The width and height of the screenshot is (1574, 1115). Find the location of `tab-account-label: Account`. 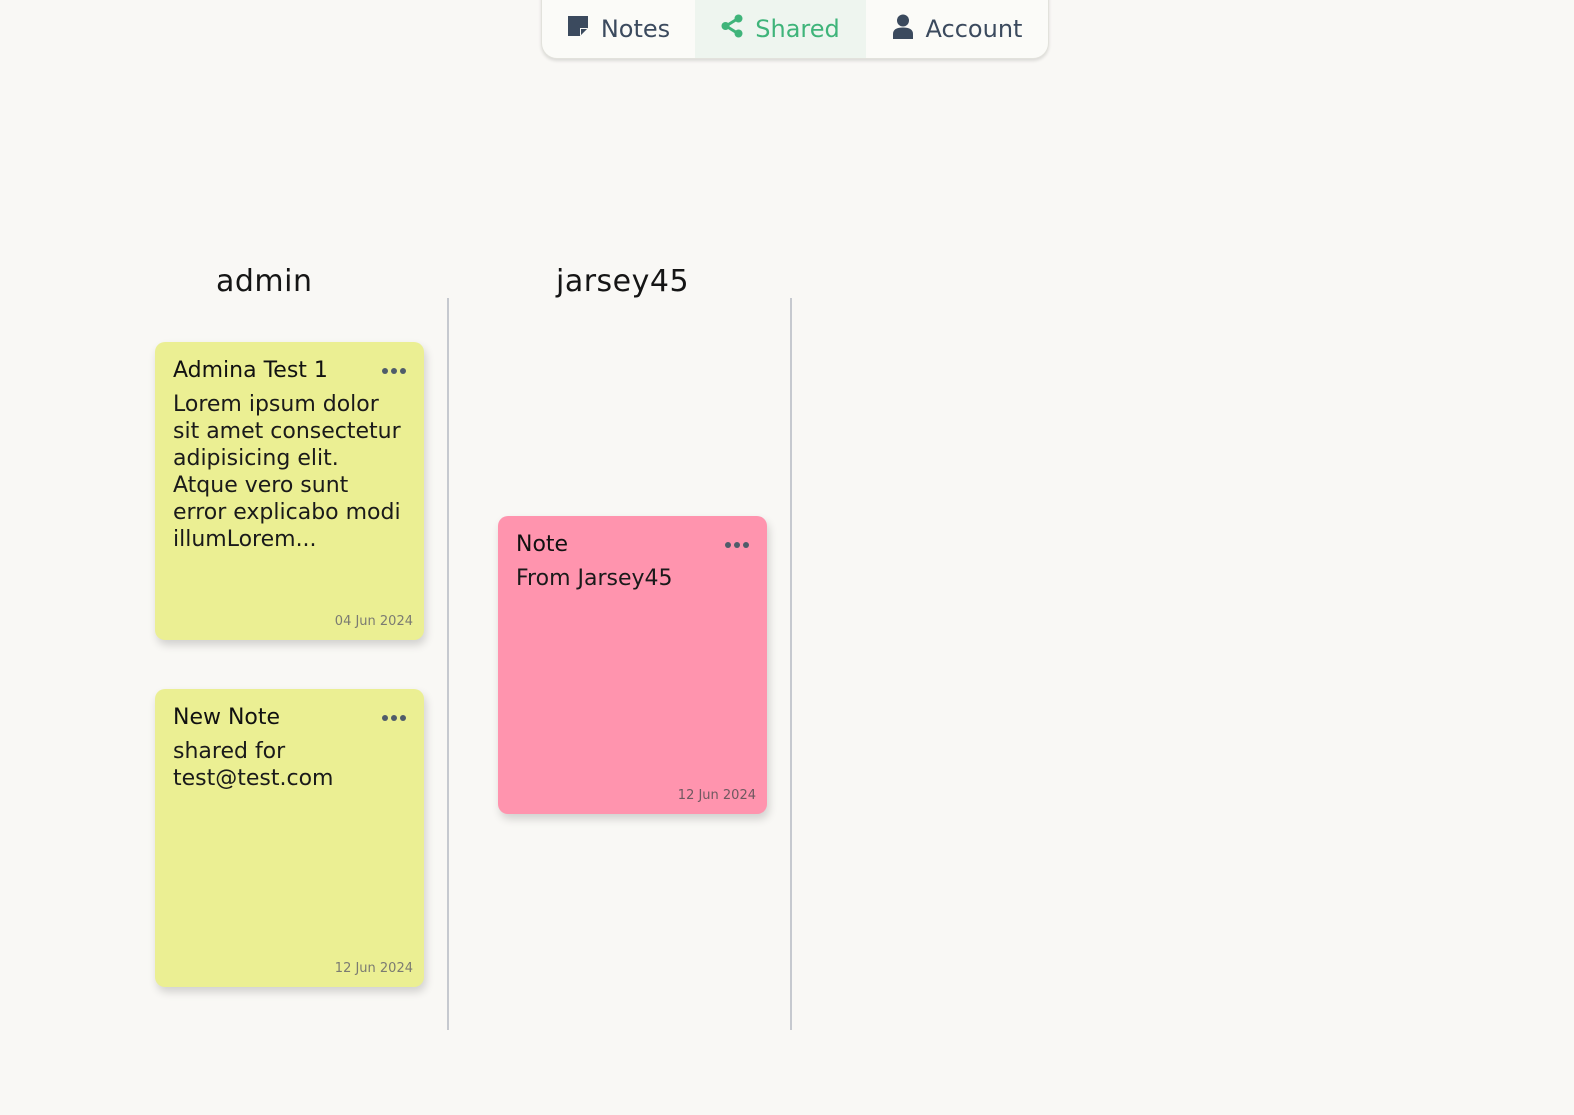

tab-account-label: Account is located at coordinates (974, 29).